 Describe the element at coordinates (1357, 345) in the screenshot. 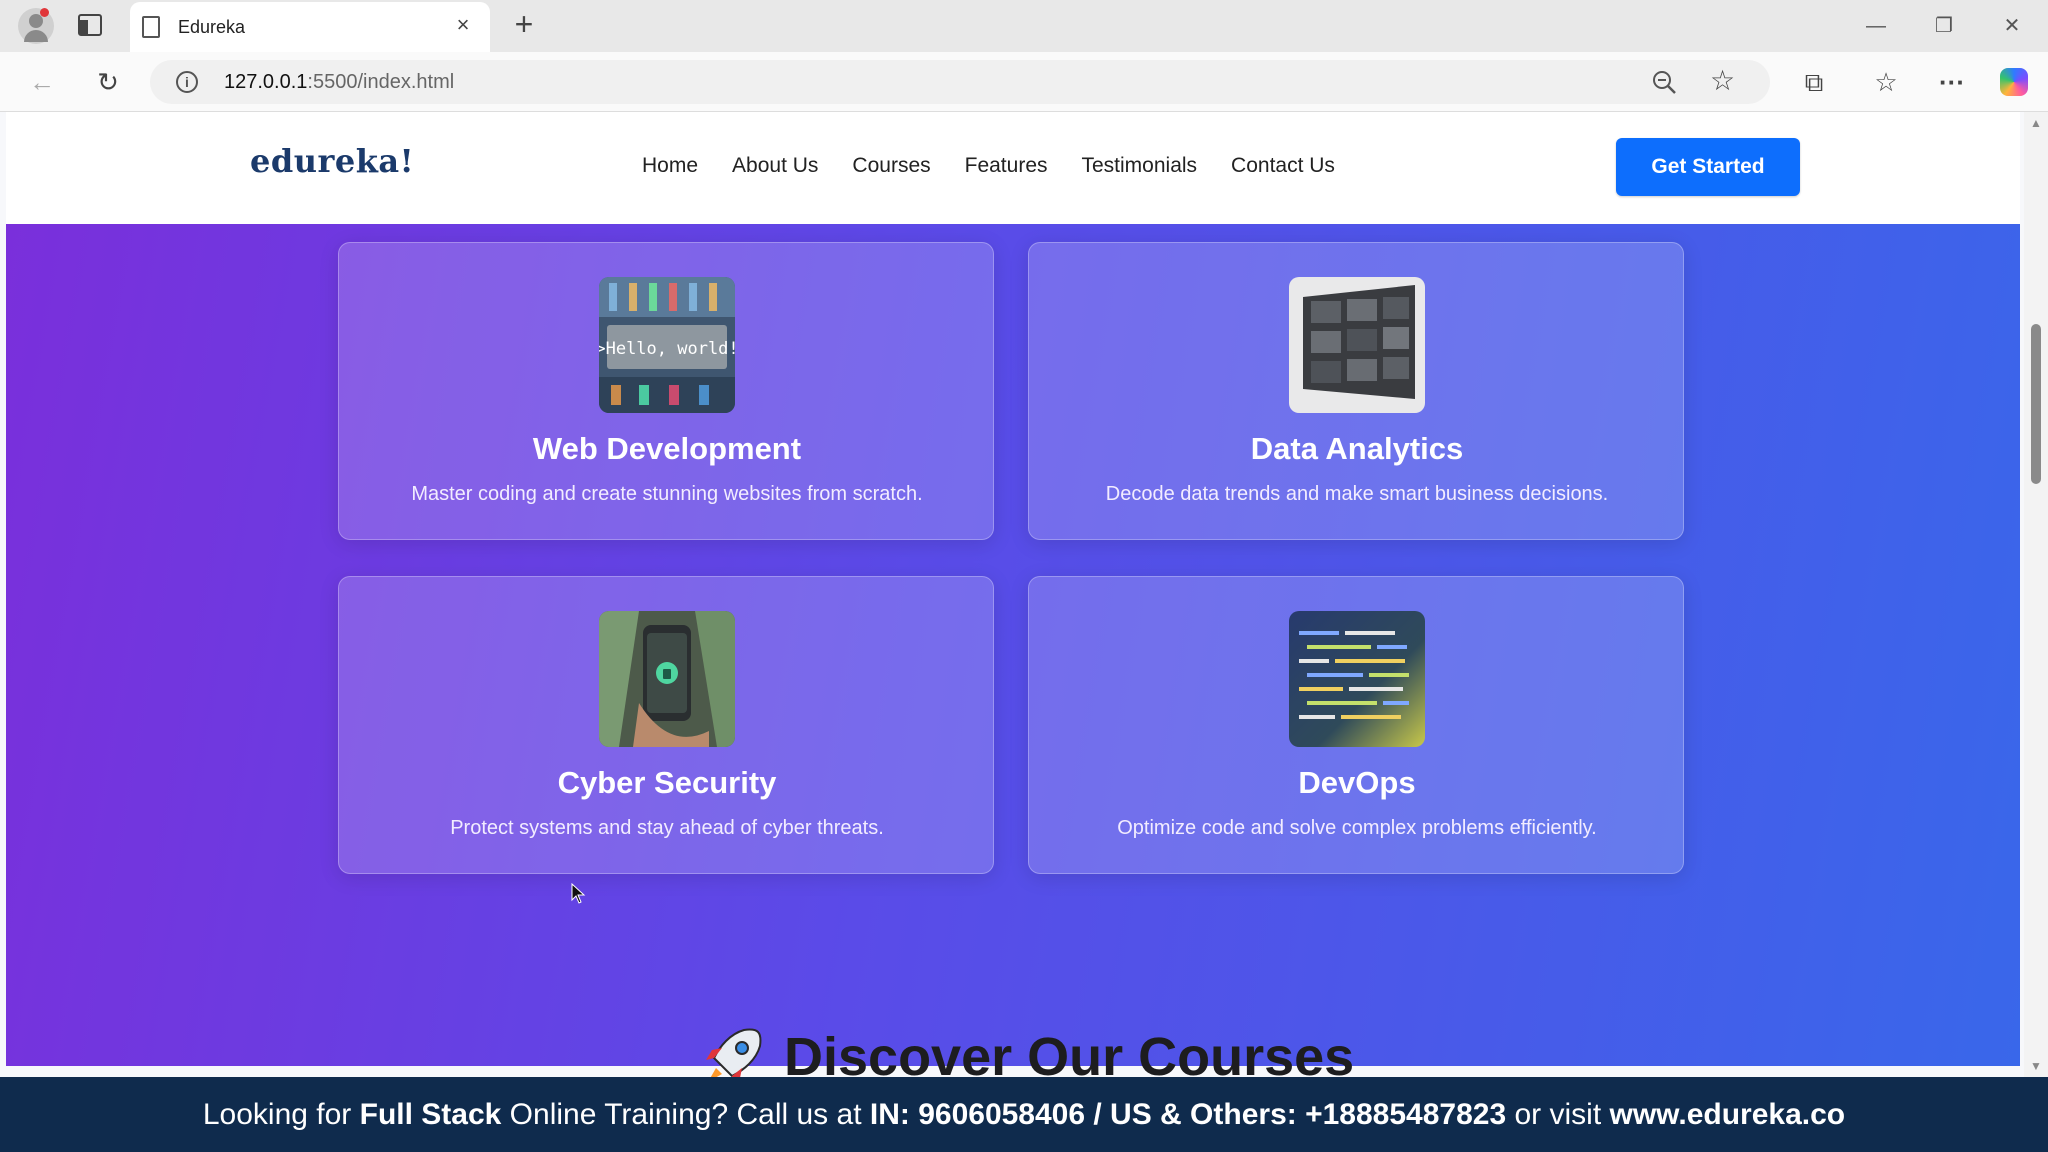

I see `data-analytics-image` at that location.